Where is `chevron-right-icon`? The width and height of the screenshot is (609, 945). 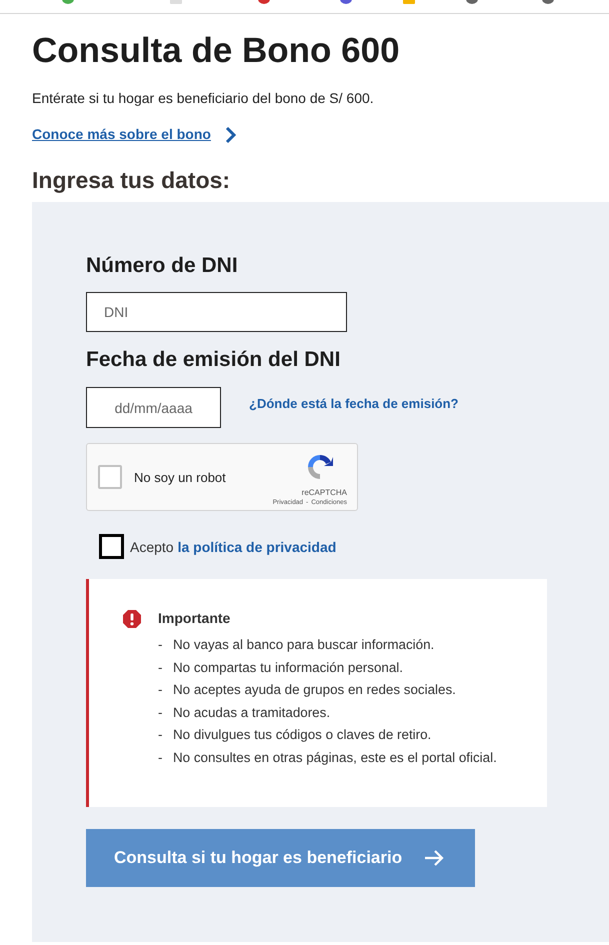
chevron-right-icon is located at coordinates (230, 135).